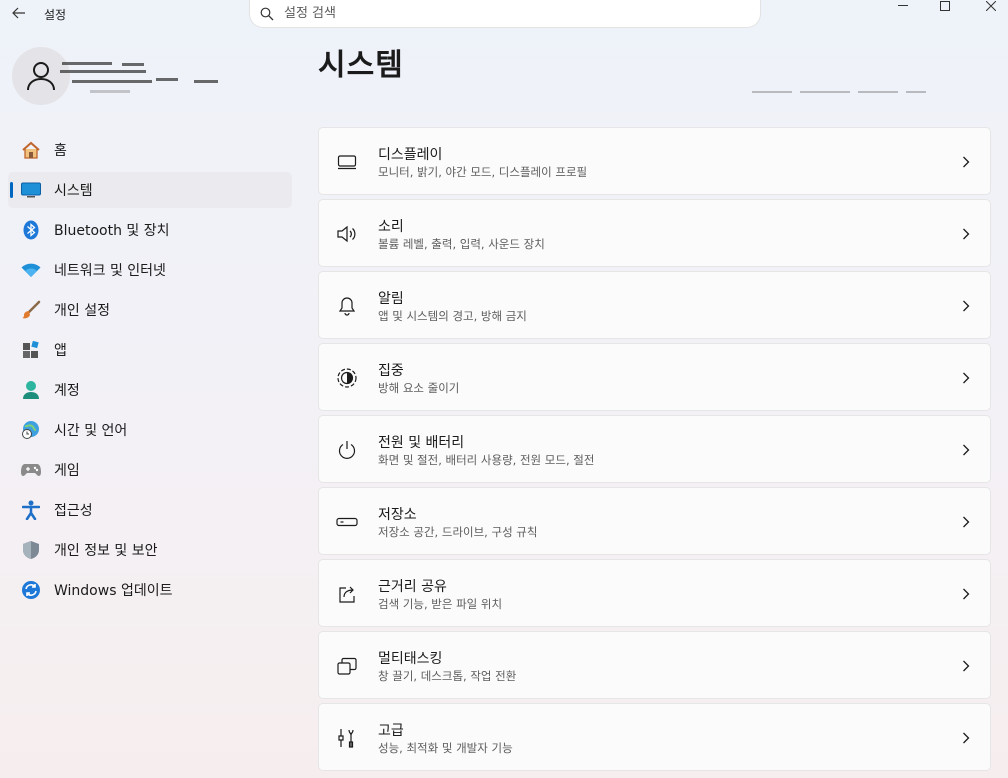 This screenshot has height=778, width=1008. What do you see at coordinates (410, 659) in the screenshot?
I see `card-title: 멀티태스킹` at bounding box center [410, 659].